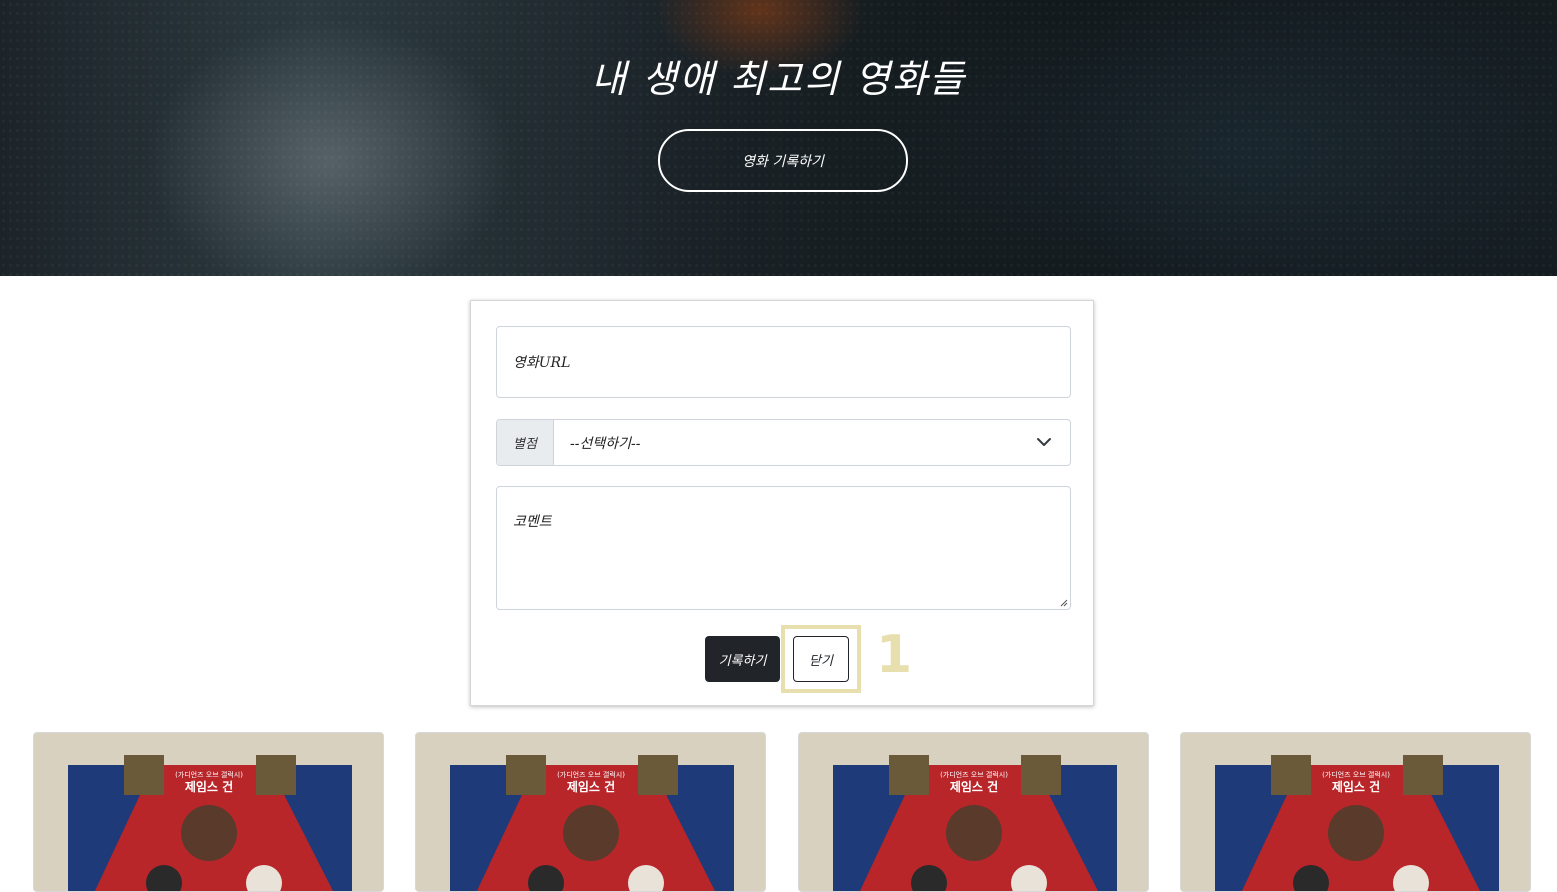 The height and width of the screenshot is (892, 1557). Describe the element at coordinates (894, 655) in the screenshot. I see `annotation-marker: 1` at that location.